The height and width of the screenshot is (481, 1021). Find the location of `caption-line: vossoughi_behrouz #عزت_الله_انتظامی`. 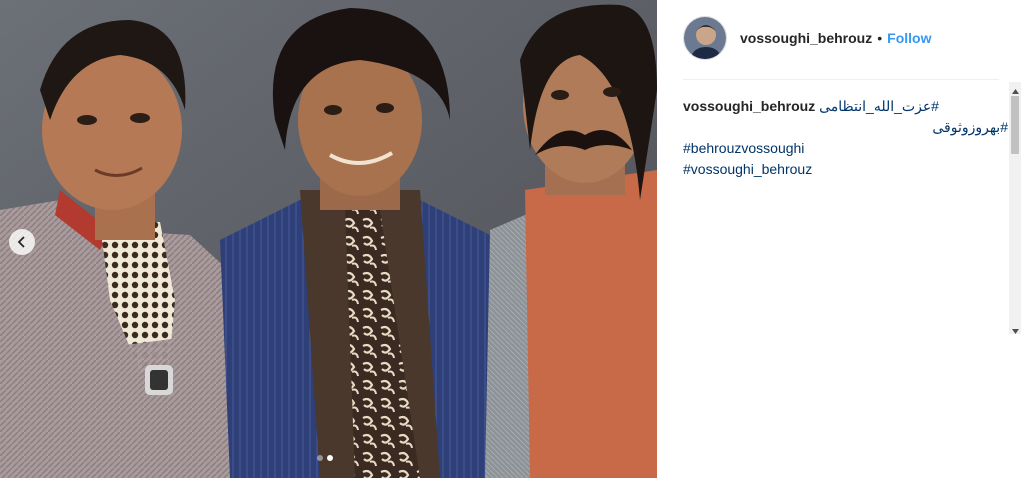

caption-line: vossoughi_behrouz #عزت_الله_انتظامی is located at coordinates (845, 106).